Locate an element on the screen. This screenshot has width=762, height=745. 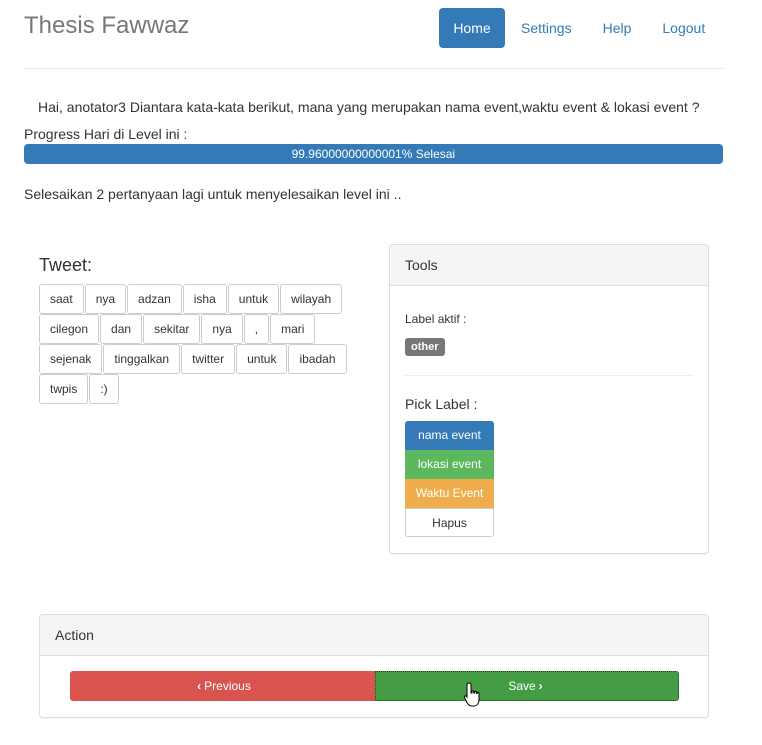
active-label-badge: other is located at coordinates (425, 347).